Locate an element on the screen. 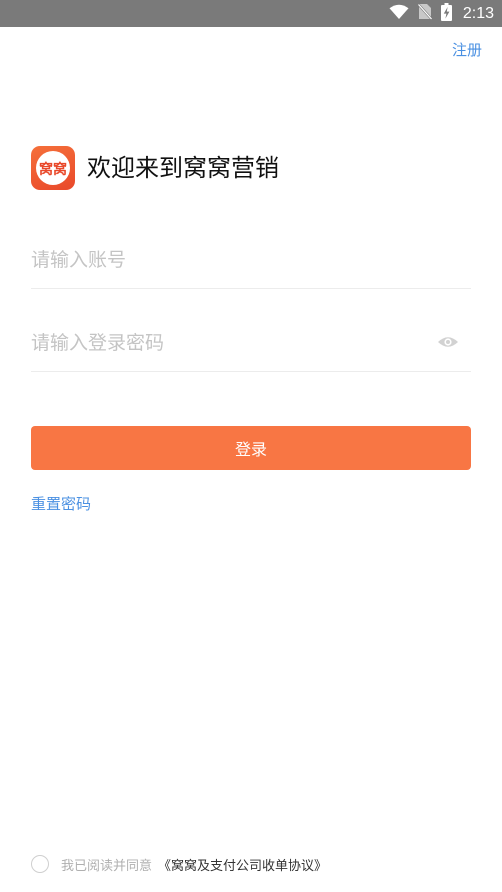  eye-icon is located at coordinates (448, 342).